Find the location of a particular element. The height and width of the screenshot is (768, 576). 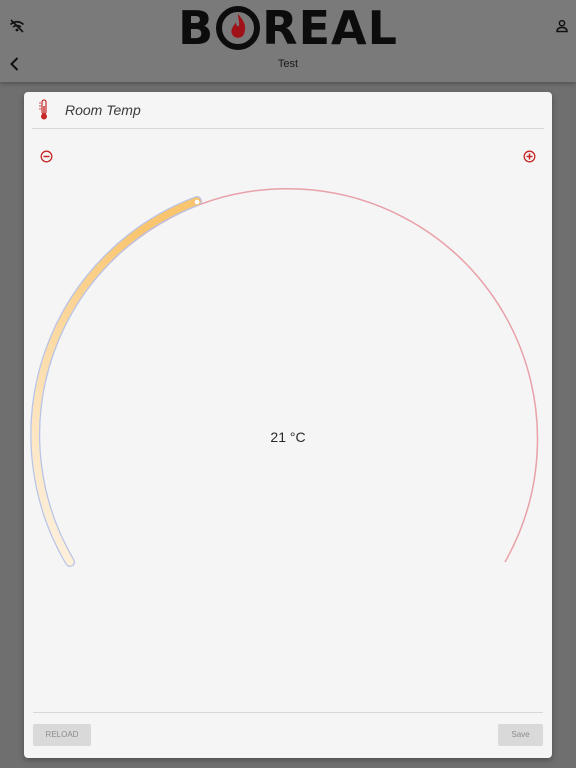

footer-divider is located at coordinates (288, 712).